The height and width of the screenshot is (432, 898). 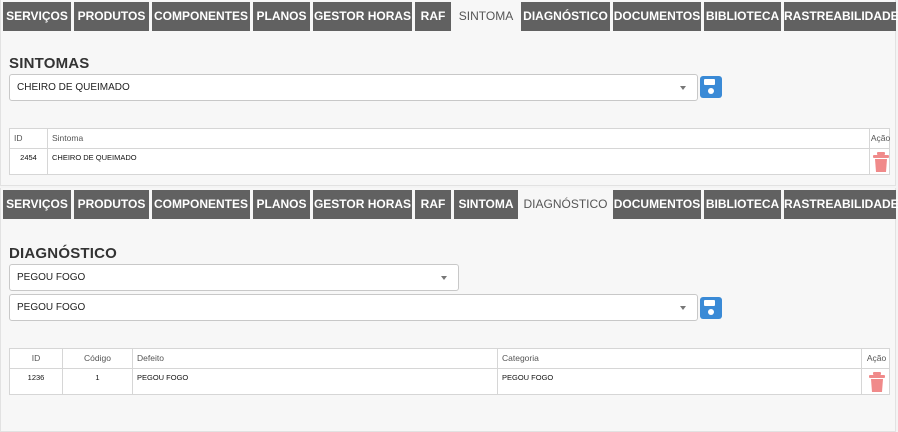 I want to click on sintoma-select-value: CHEIRO DE QUEIMADO, so click(x=73, y=87).